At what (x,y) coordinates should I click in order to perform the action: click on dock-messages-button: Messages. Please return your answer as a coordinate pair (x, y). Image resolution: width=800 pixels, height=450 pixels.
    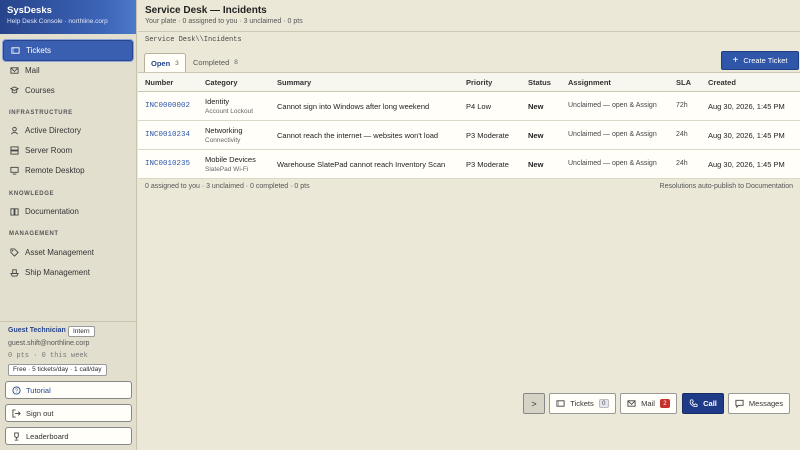
    Looking at the image, I should click on (759, 403).